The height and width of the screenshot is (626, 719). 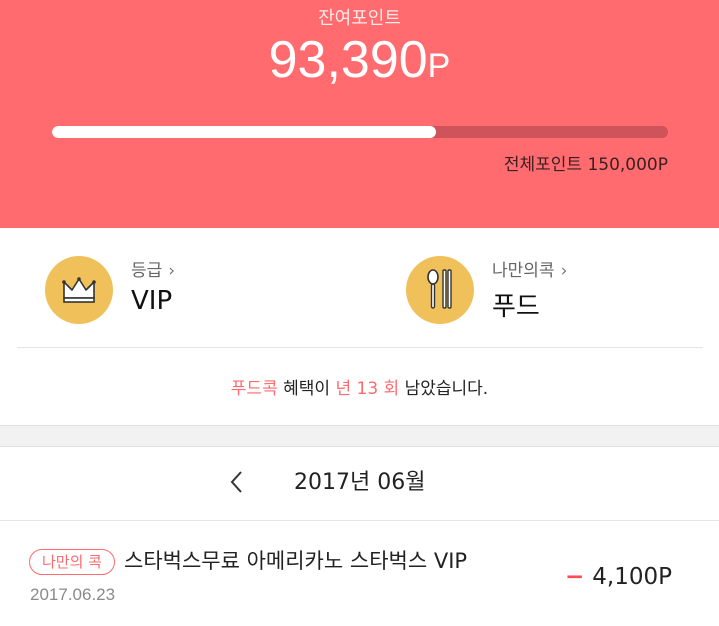 I want to click on transaction-title: 스타벅스무료 아메리카노 스타벅스 VIP, so click(x=296, y=561).